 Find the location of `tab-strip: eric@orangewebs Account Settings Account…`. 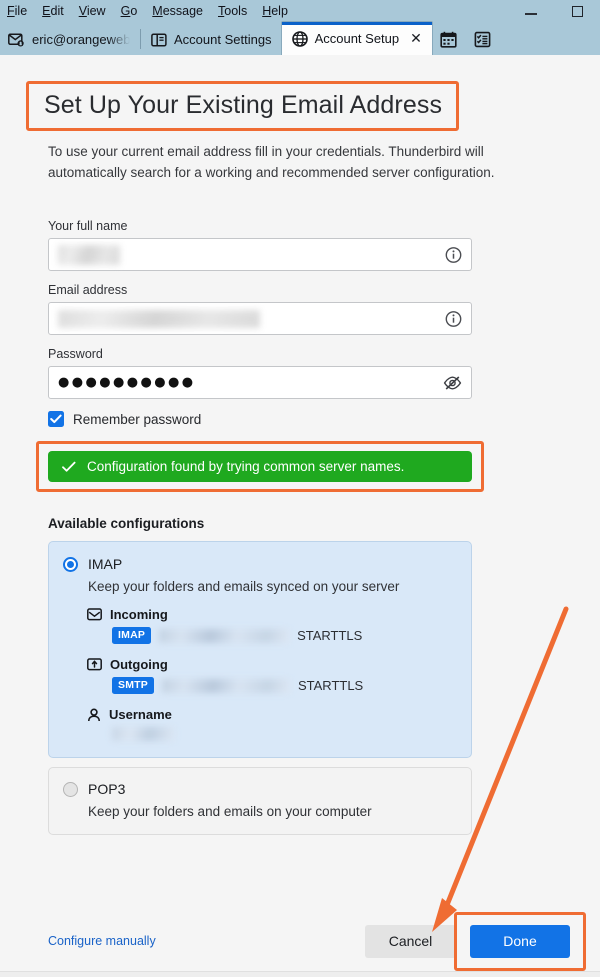

tab-strip: eric@orangewebs Account Settings Account… is located at coordinates (300, 38).